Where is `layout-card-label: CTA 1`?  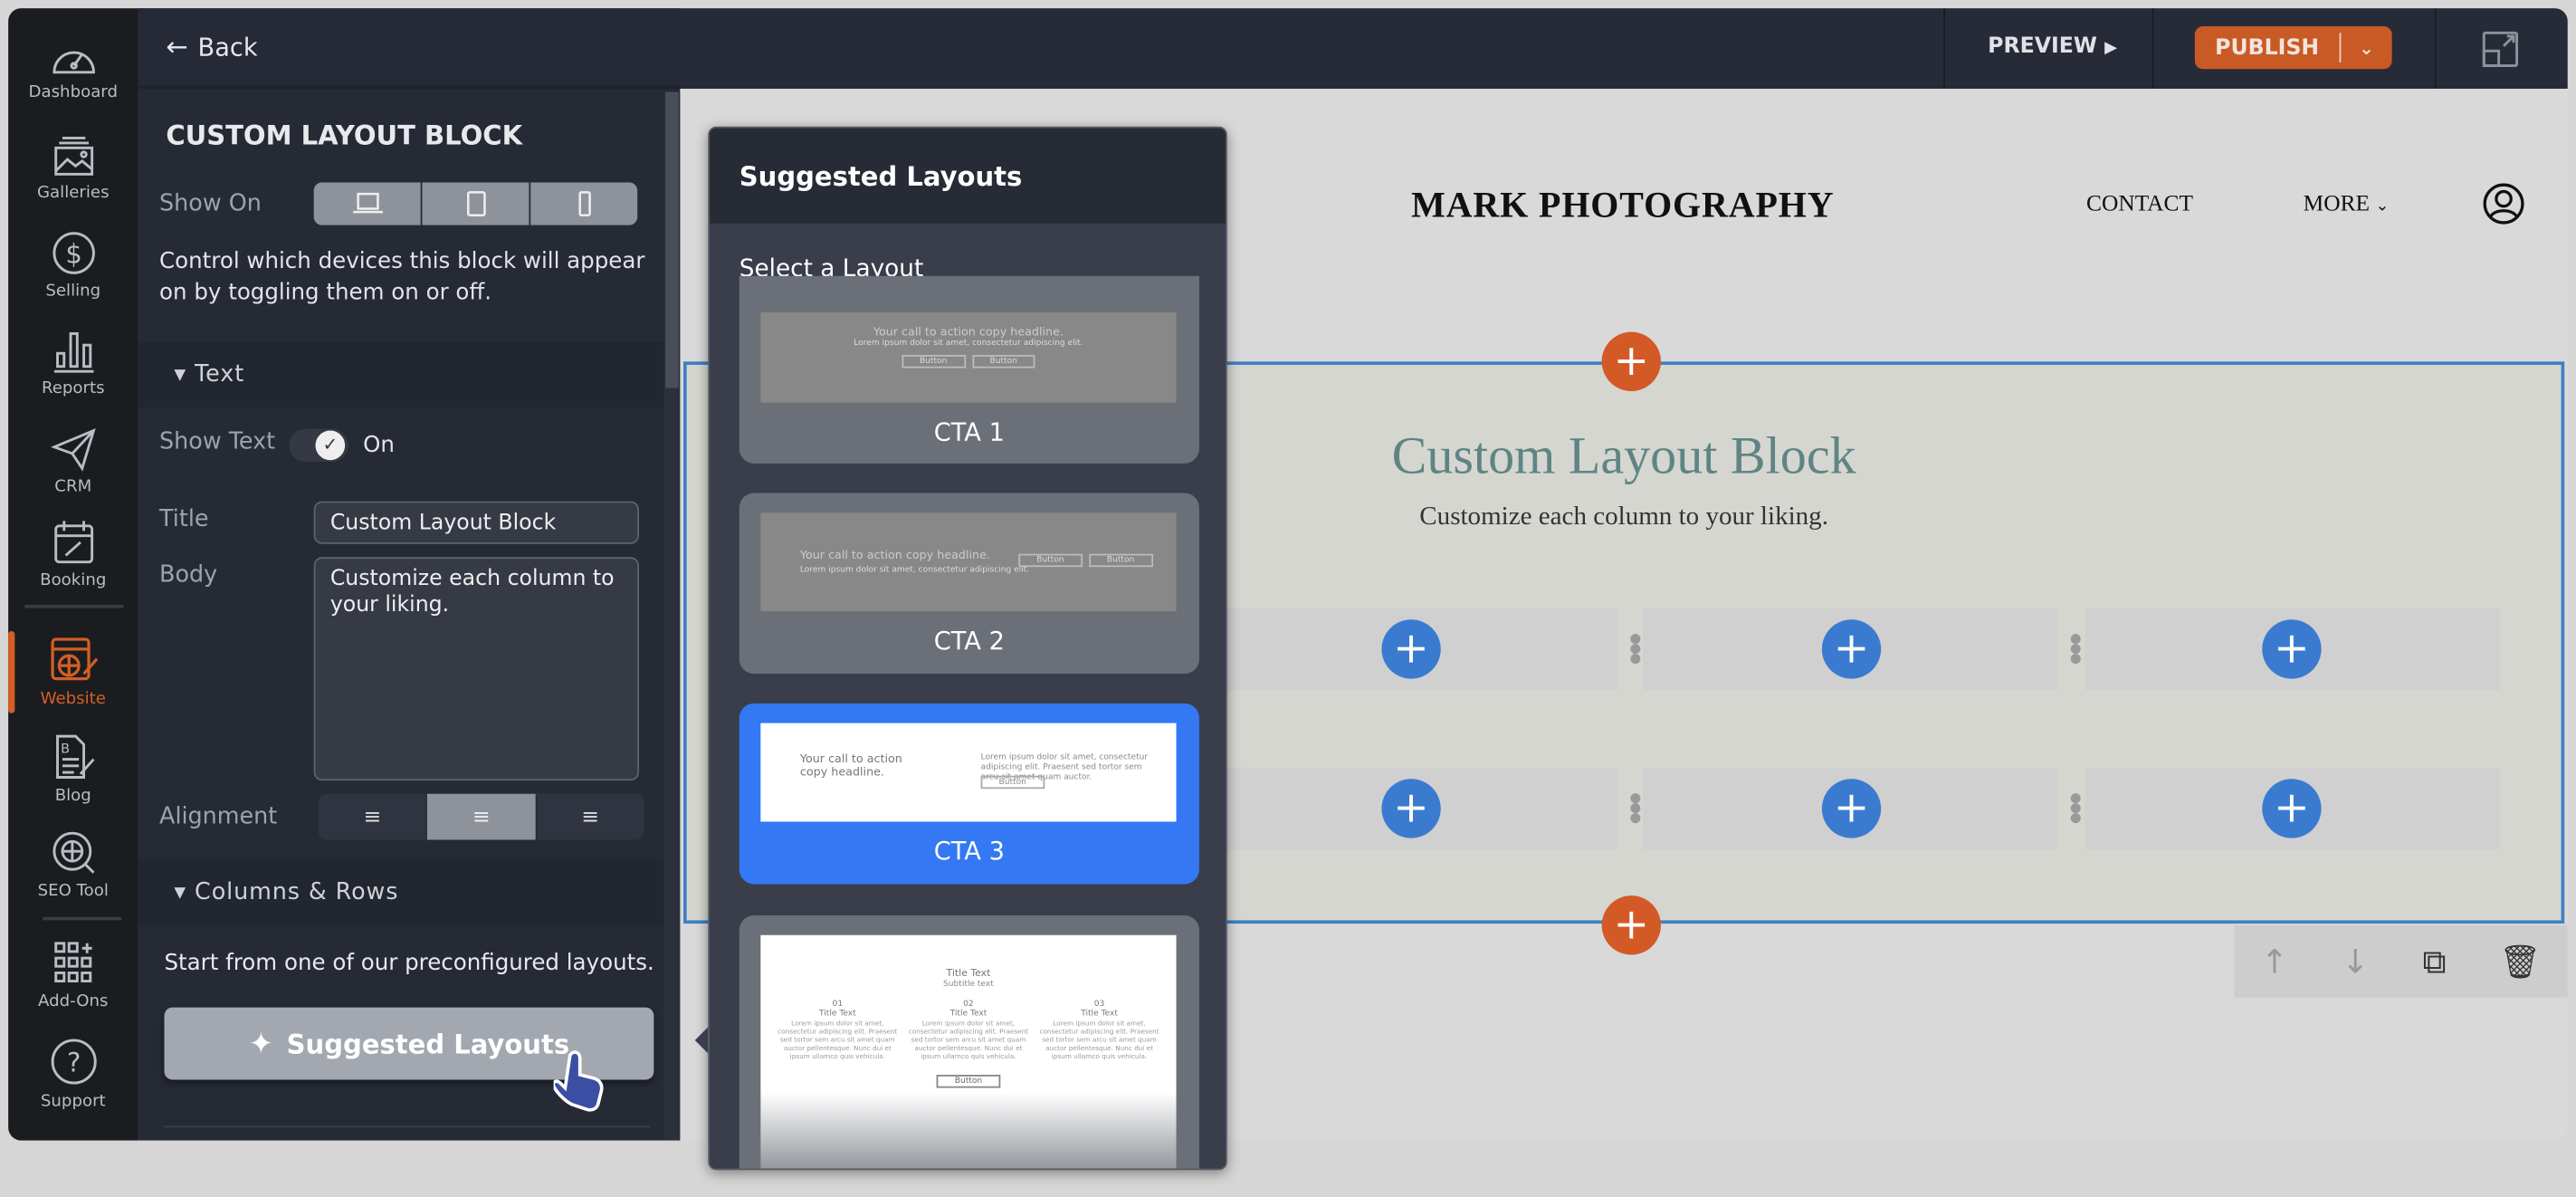 layout-card-label: CTA 1 is located at coordinates (969, 432).